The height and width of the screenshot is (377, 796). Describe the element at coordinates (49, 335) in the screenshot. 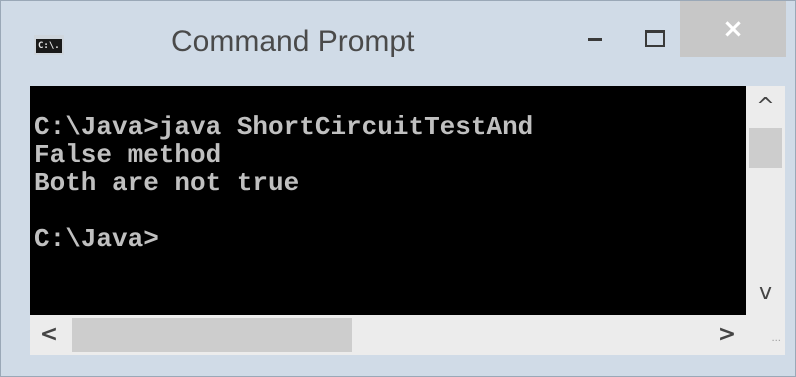

I see `scroll-left-icon: <` at that location.